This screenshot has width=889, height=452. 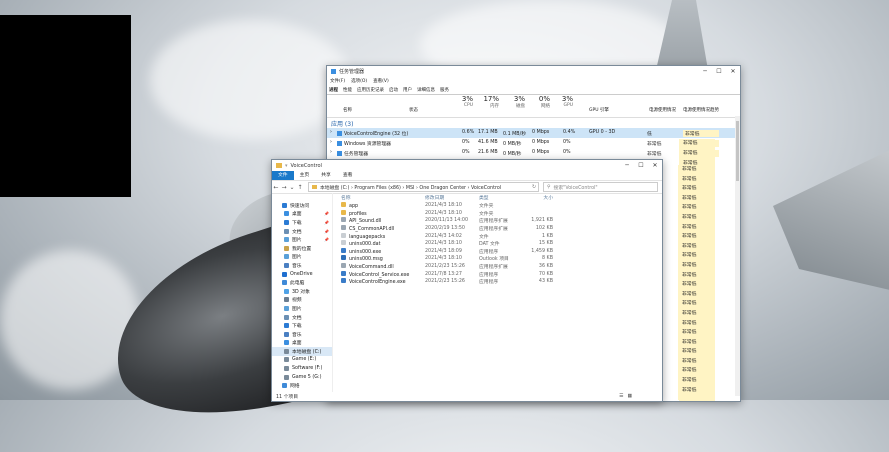 What do you see at coordinates (343, 228) in the screenshot?
I see `dll-icon` at bounding box center [343, 228].